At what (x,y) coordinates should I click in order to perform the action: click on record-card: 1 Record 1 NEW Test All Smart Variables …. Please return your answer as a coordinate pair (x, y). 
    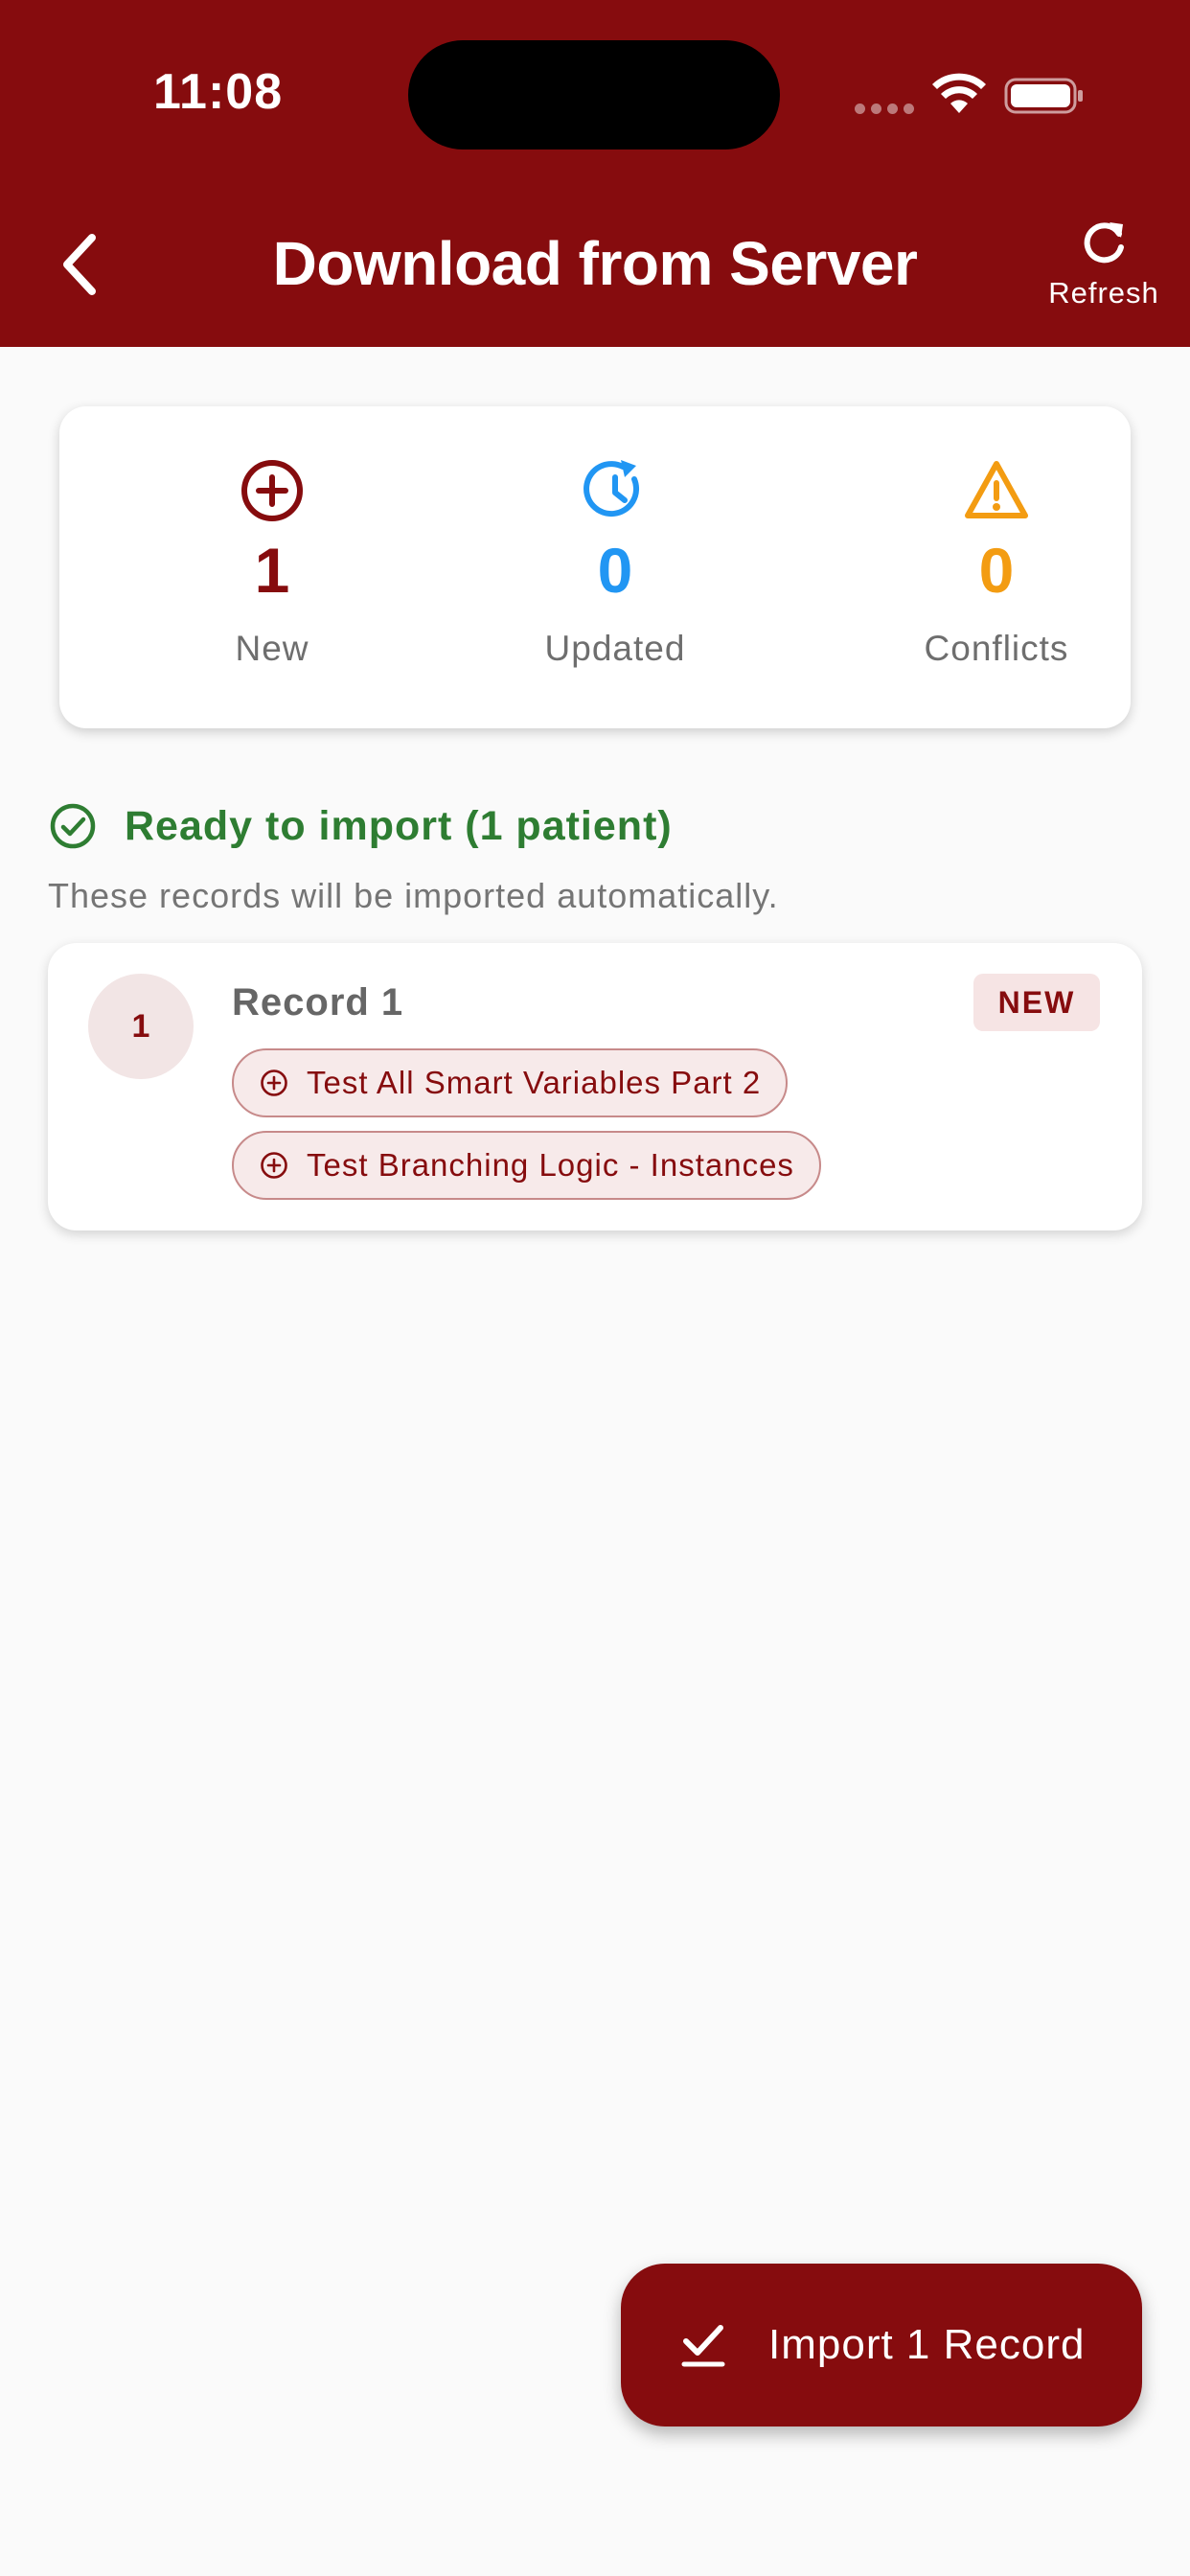
    Looking at the image, I should click on (595, 1086).